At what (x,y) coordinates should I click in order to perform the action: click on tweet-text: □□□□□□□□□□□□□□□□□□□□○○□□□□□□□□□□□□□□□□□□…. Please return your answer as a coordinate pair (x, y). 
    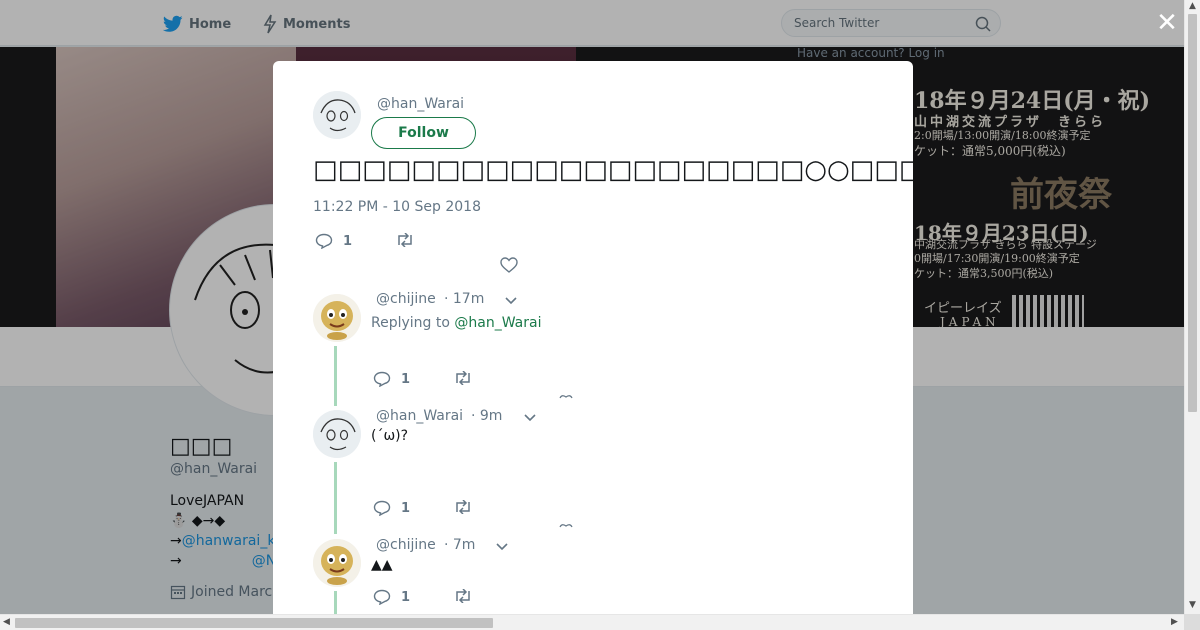
    Looking at the image, I should click on (613, 170).